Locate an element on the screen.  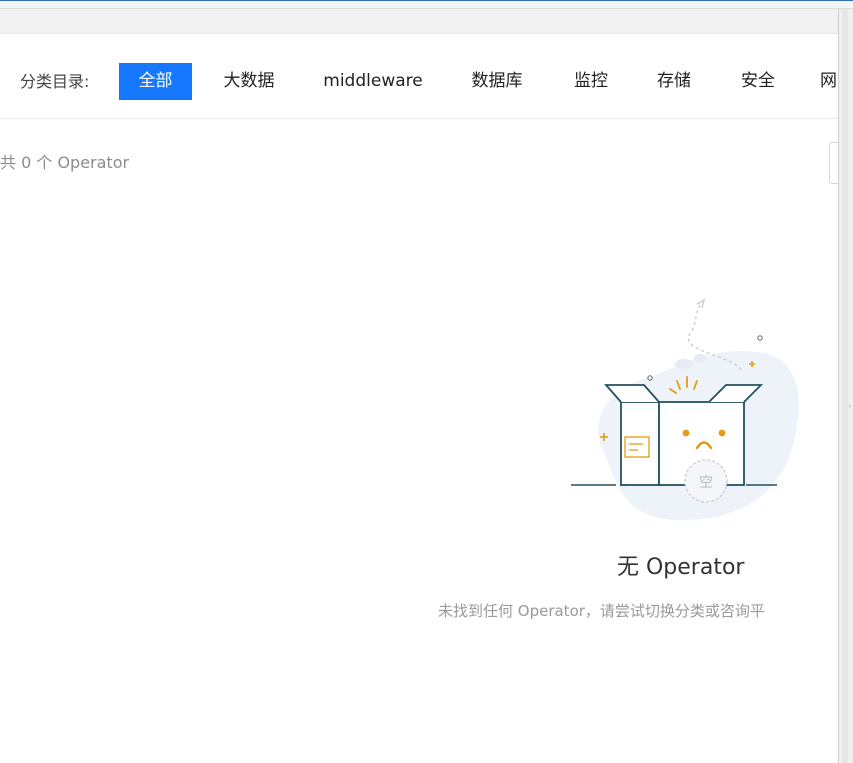
scroll-marker-icon: ‹ is located at coordinates (850, 407).